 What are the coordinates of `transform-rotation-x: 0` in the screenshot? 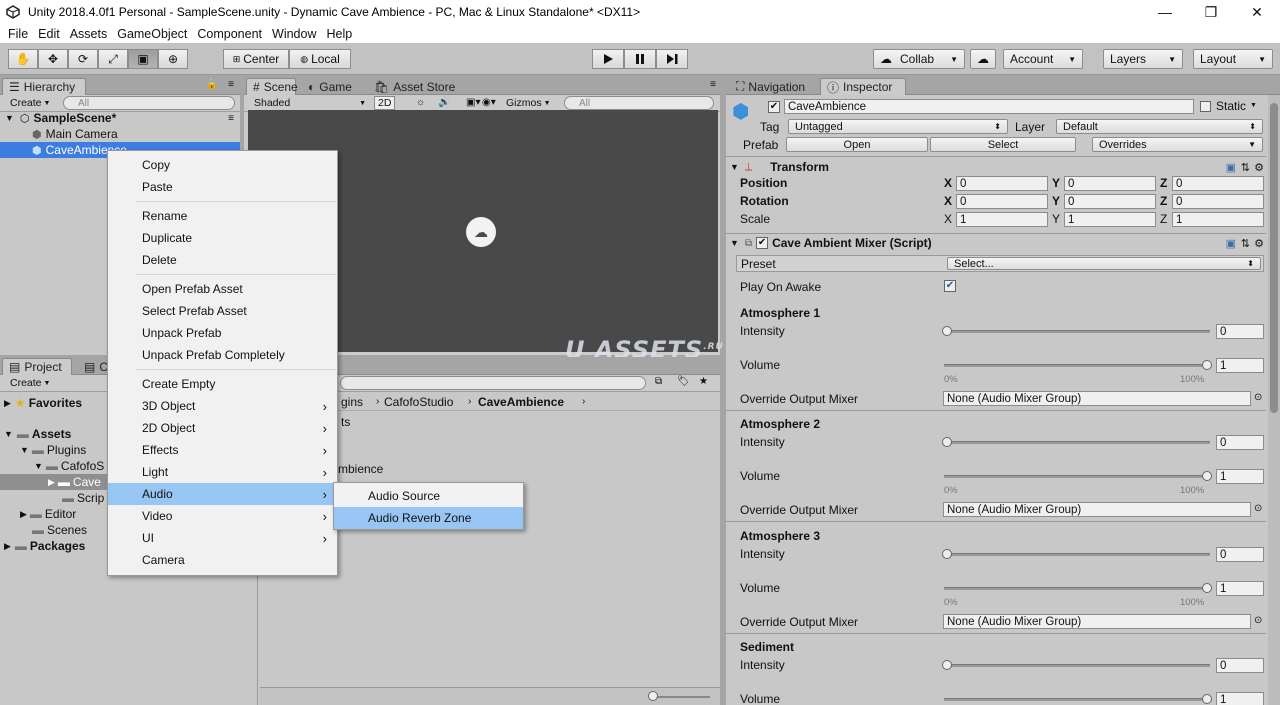 It's located at (1002, 201).